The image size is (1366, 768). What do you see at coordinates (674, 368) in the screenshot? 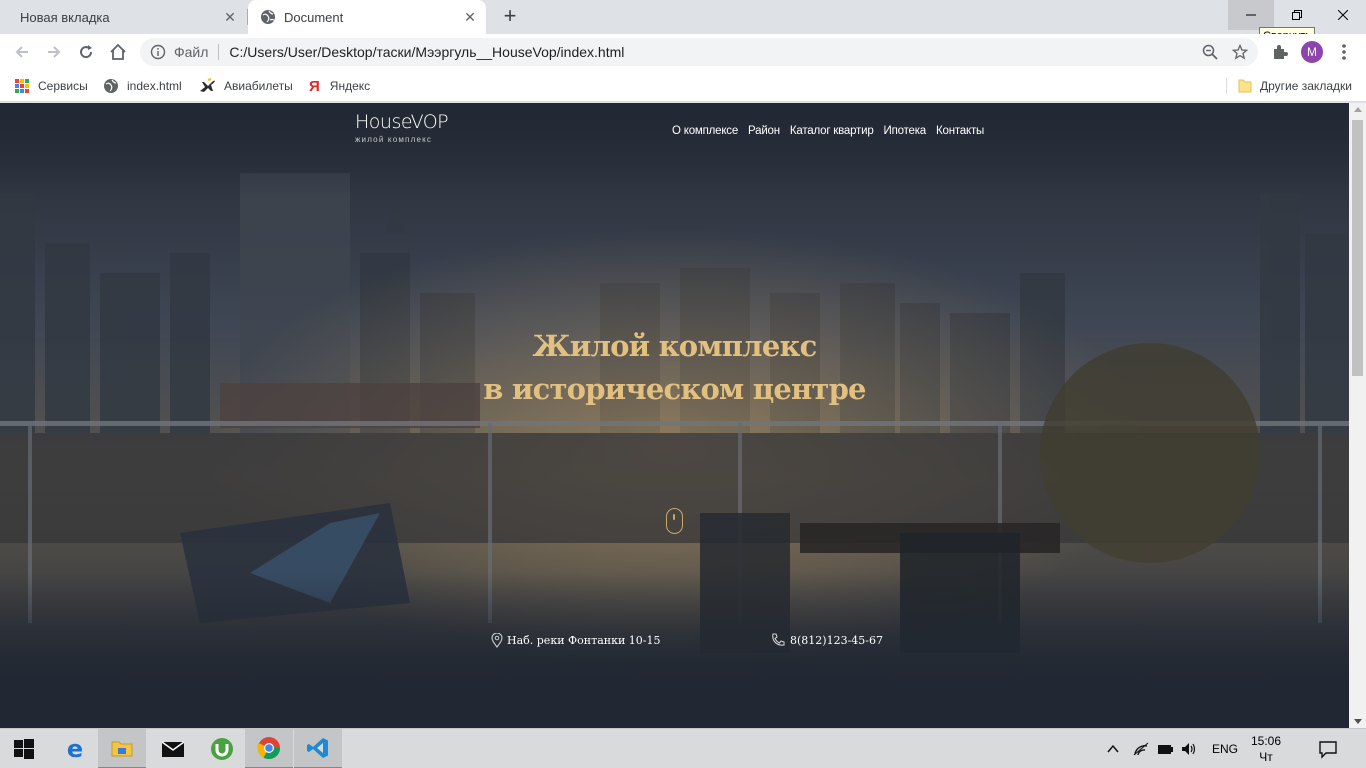
I see `hero-title: Жилой комплекс в историческом центре` at bounding box center [674, 368].